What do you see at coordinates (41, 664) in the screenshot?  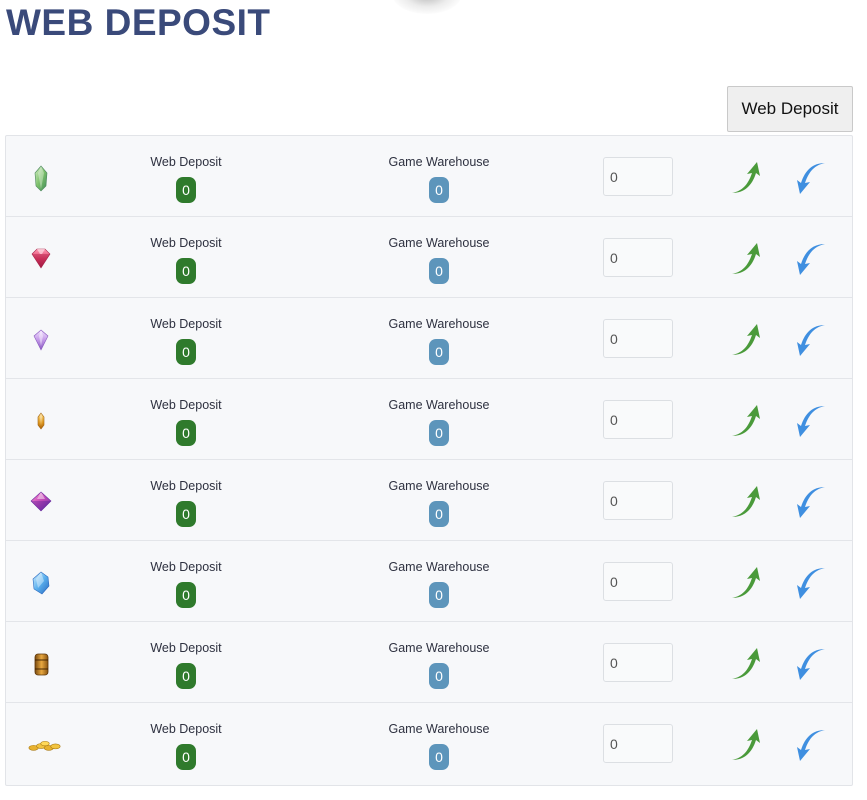 I see `gold-stone-icon` at bounding box center [41, 664].